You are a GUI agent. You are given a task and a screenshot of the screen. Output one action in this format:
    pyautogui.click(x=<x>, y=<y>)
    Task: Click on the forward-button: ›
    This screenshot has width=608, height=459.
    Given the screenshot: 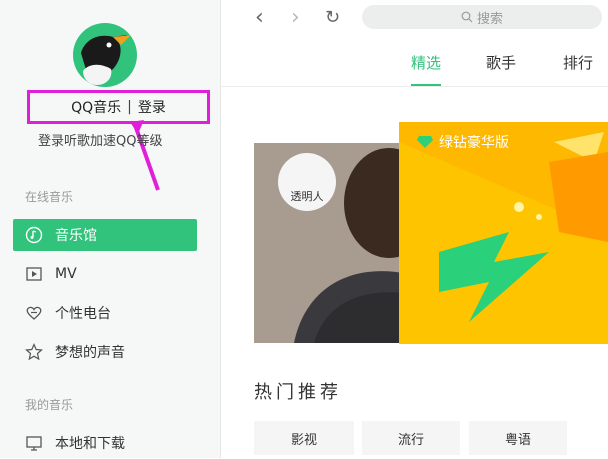 What is the action you would take?
    pyautogui.click(x=295, y=18)
    